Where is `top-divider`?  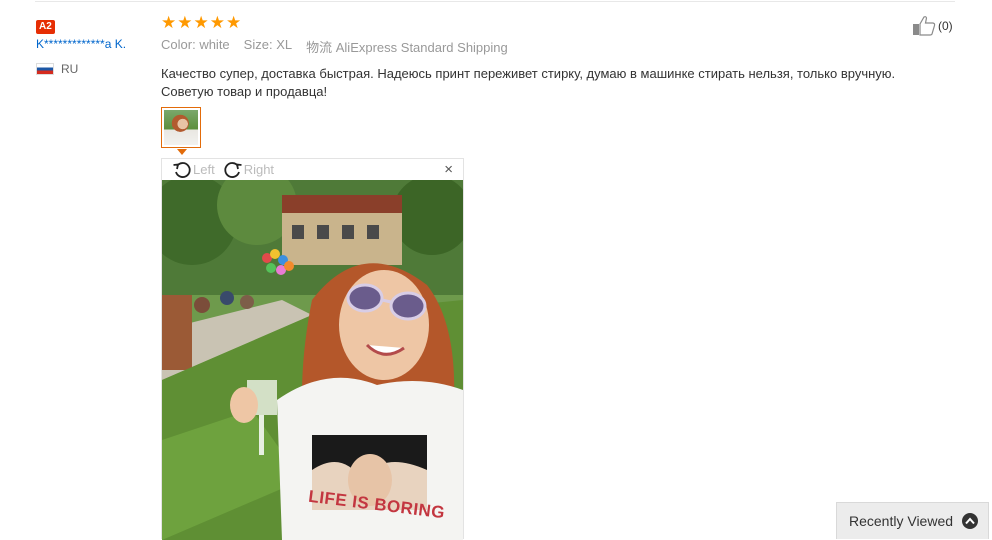
top-divider is located at coordinates (495, 1).